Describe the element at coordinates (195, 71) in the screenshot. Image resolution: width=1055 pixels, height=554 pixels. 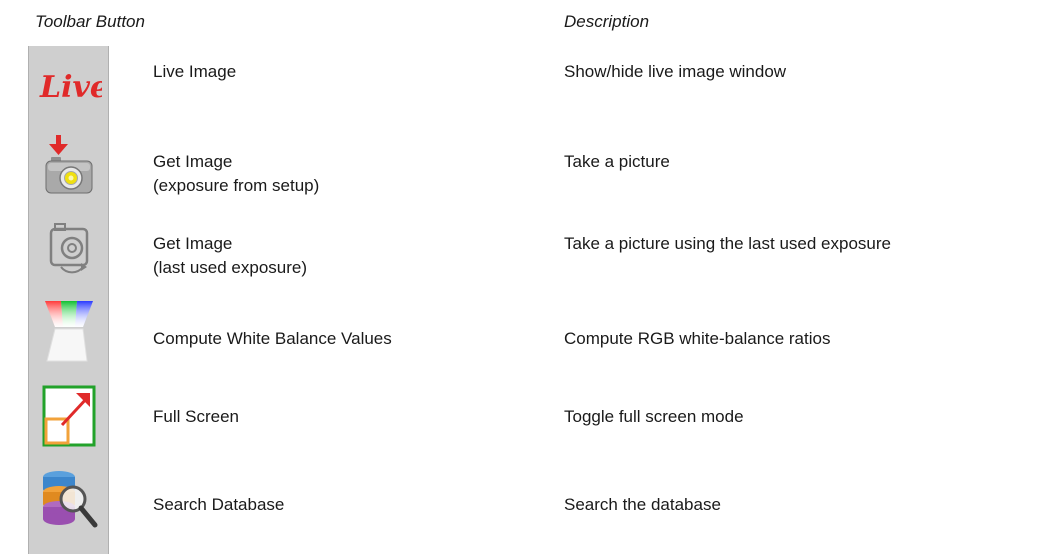
I see `live-image-label: Live Image` at that location.